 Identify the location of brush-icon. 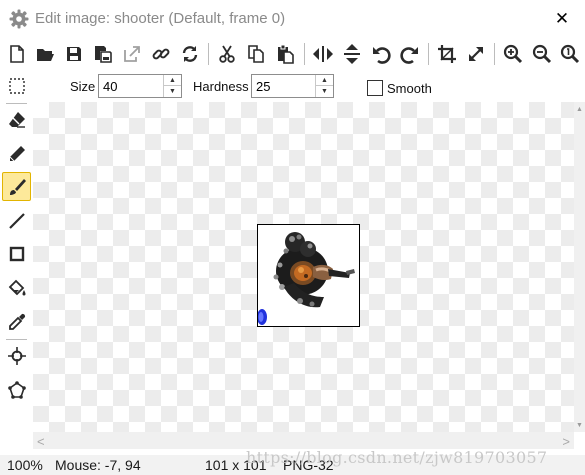
(17, 186).